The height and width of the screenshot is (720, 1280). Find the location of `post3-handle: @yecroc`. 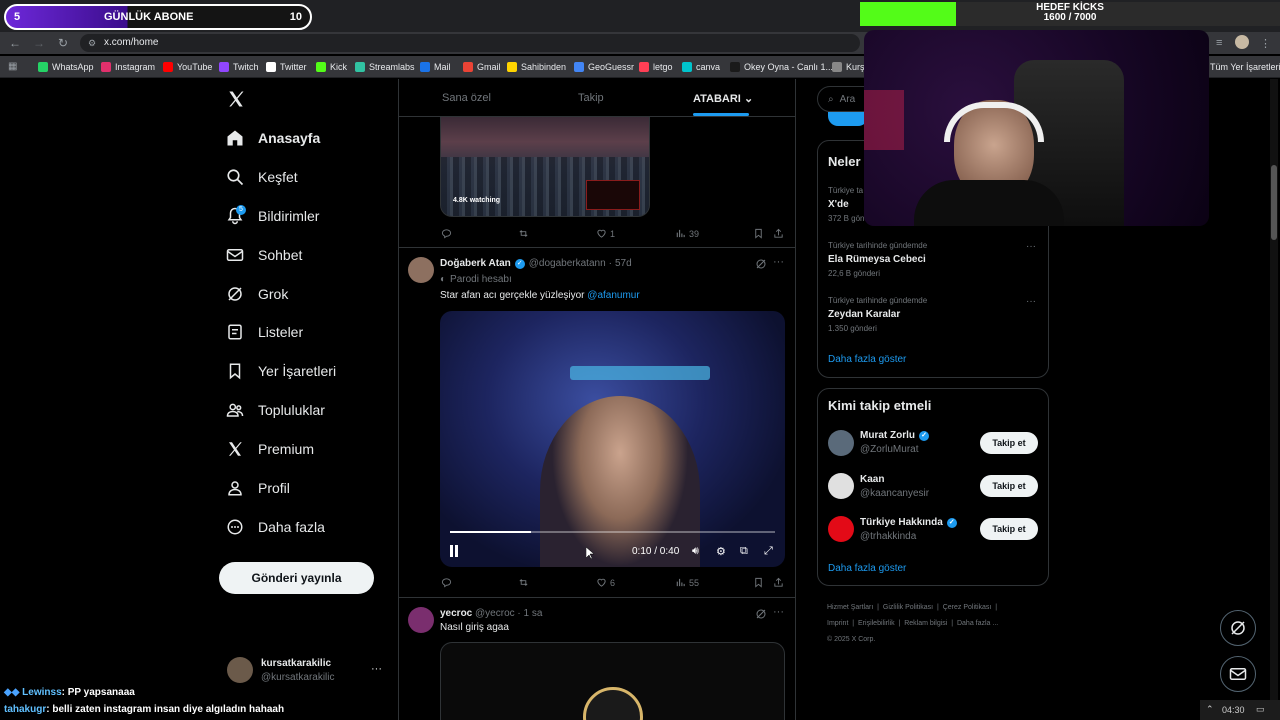

post3-handle: @yecroc is located at coordinates (495, 613).